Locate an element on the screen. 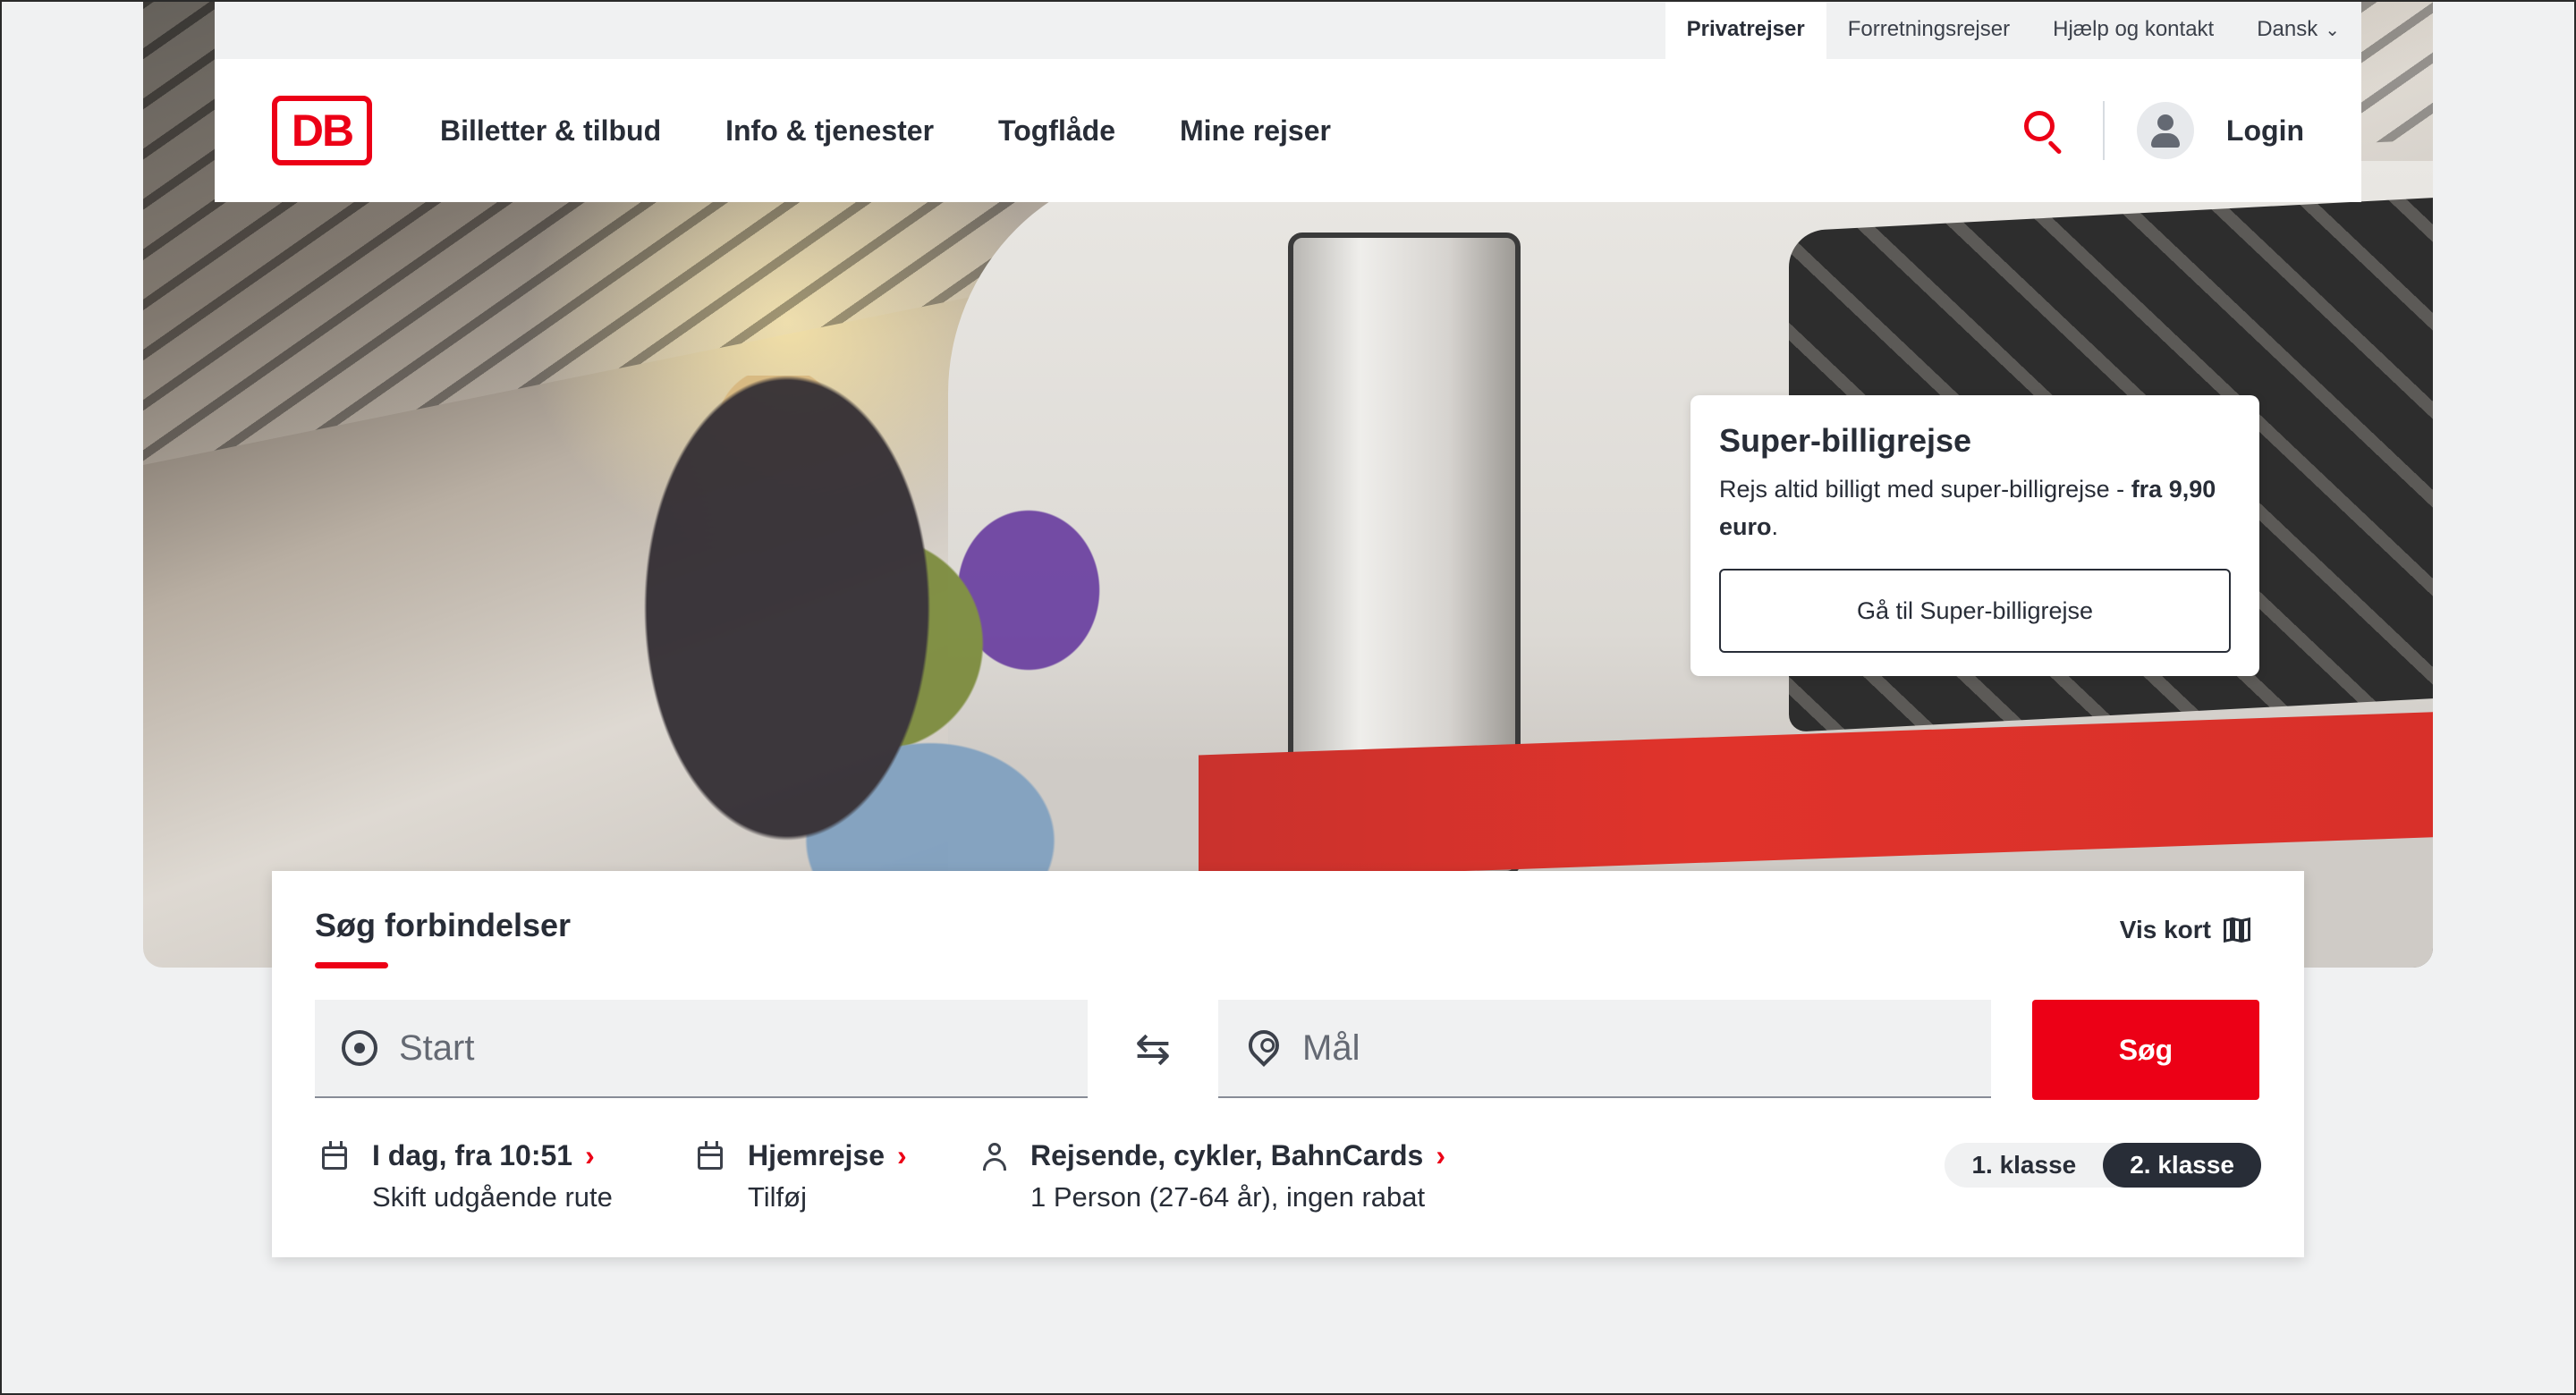 Image resolution: width=2576 pixels, height=1395 pixels. class-toggle: 1. klasse 2. klasse is located at coordinates (2103, 1165).